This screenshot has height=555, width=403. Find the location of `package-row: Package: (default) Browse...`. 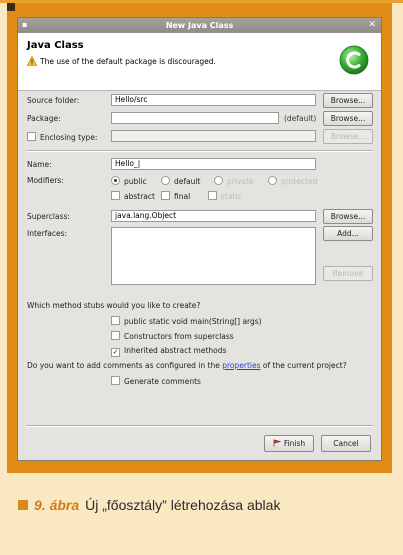

package-row: Package: (default) Browse... is located at coordinates (199, 119).